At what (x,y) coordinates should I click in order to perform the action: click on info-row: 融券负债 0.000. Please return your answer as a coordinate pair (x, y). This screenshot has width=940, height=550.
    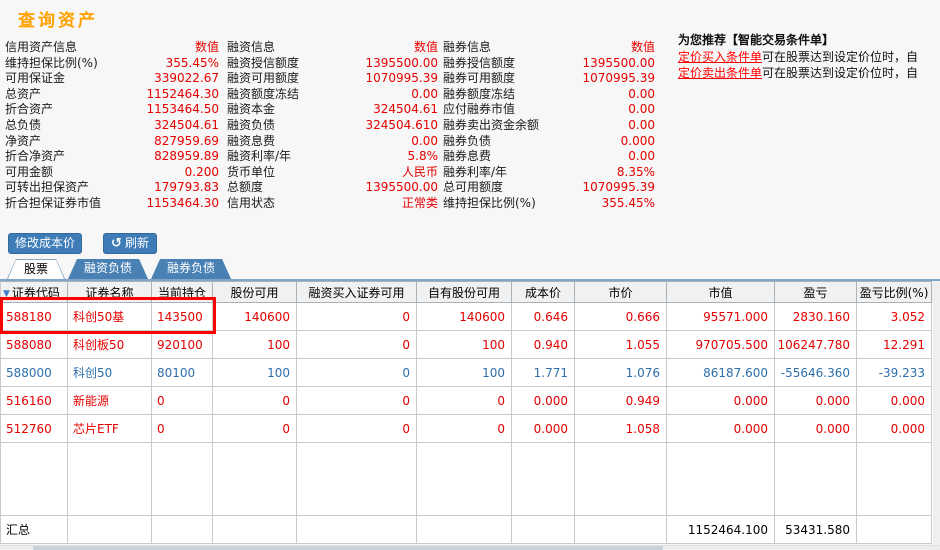
    Looking at the image, I should click on (549, 142).